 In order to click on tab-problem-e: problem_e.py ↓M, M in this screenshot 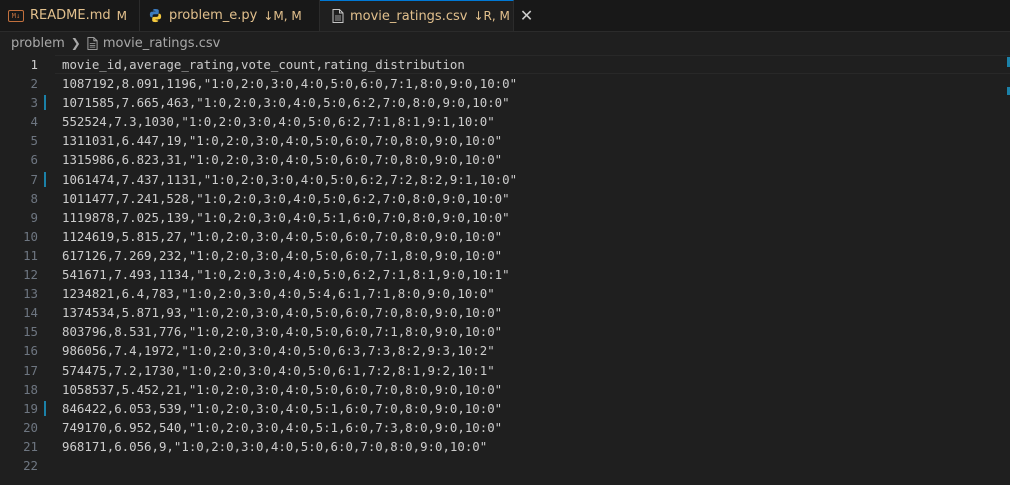, I will do `click(230, 15)`.